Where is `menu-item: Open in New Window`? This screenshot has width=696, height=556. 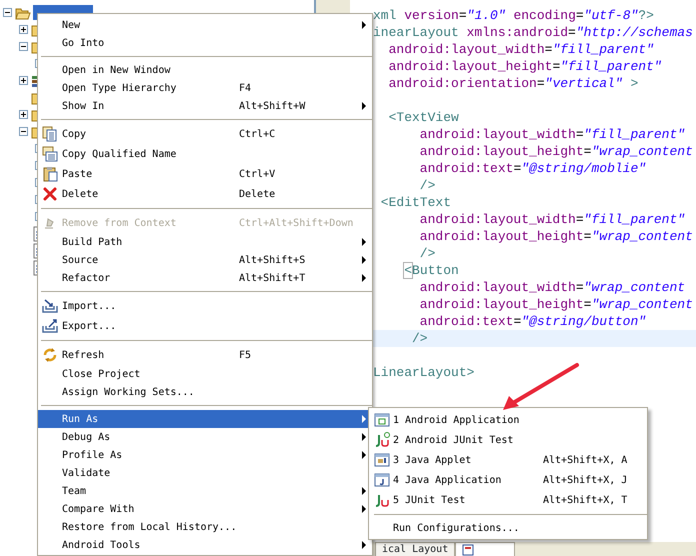
menu-item: Open in New Window is located at coordinates (205, 70).